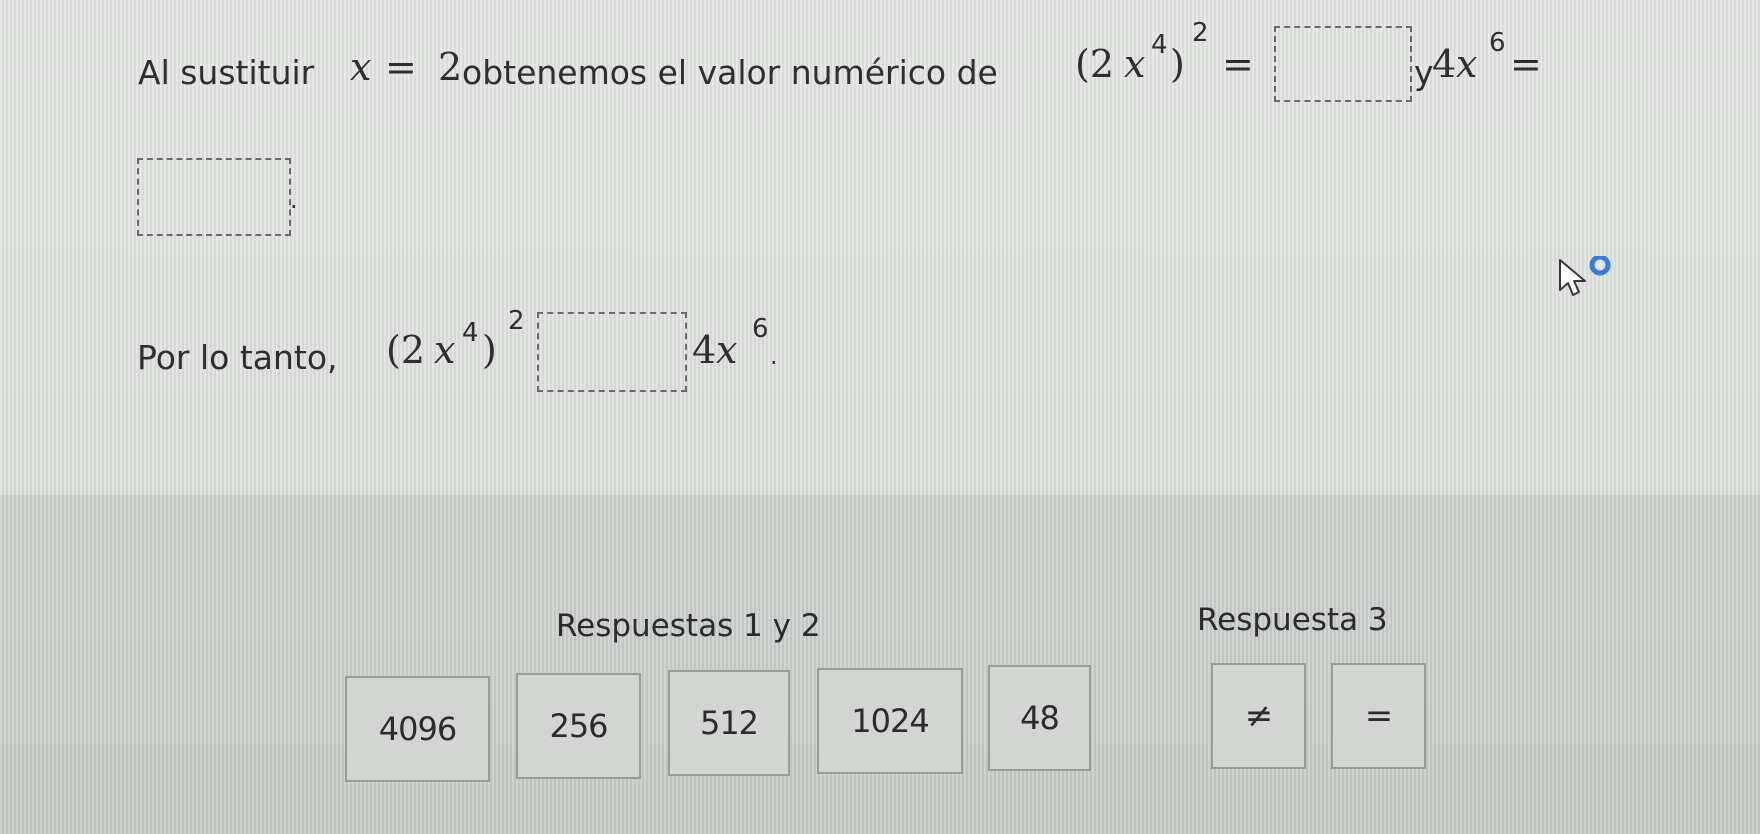 The width and height of the screenshot is (1760, 834). What do you see at coordinates (1497, 43) in the screenshot?
I see `question-expr2-exp: 6` at bounding box center [1497, 43].